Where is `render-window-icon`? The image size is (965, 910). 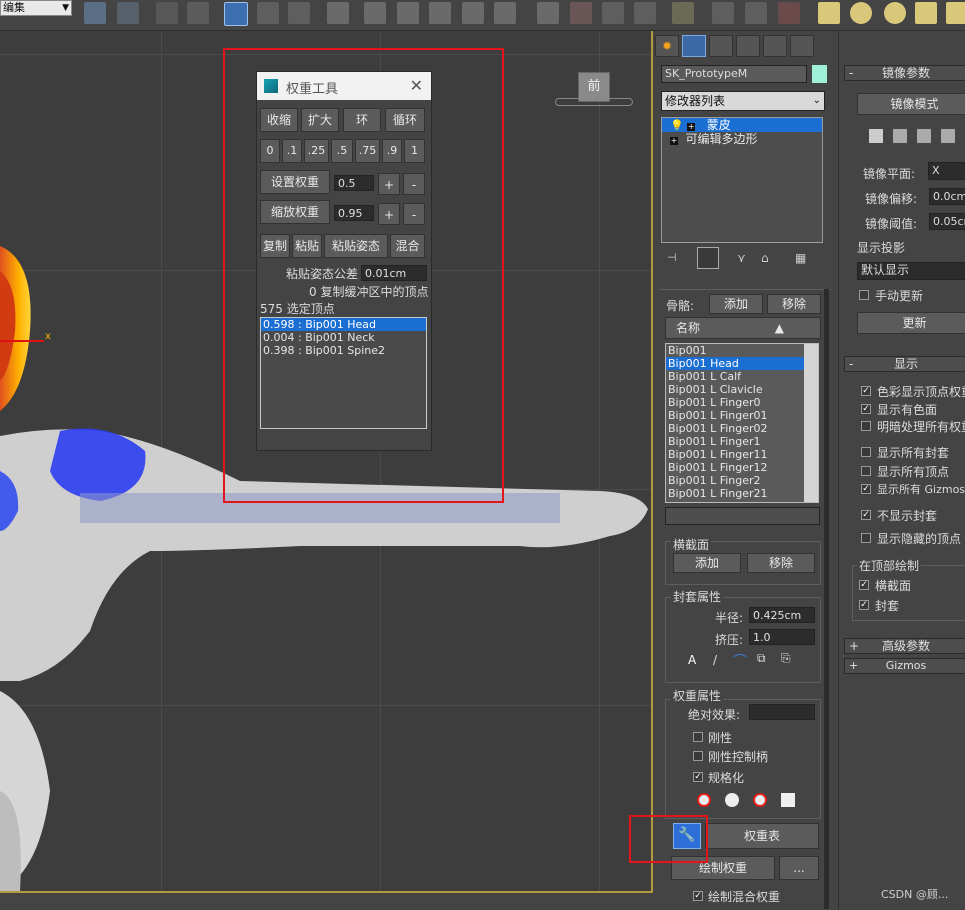 render-window-icon is located at coordinates (505, 13).